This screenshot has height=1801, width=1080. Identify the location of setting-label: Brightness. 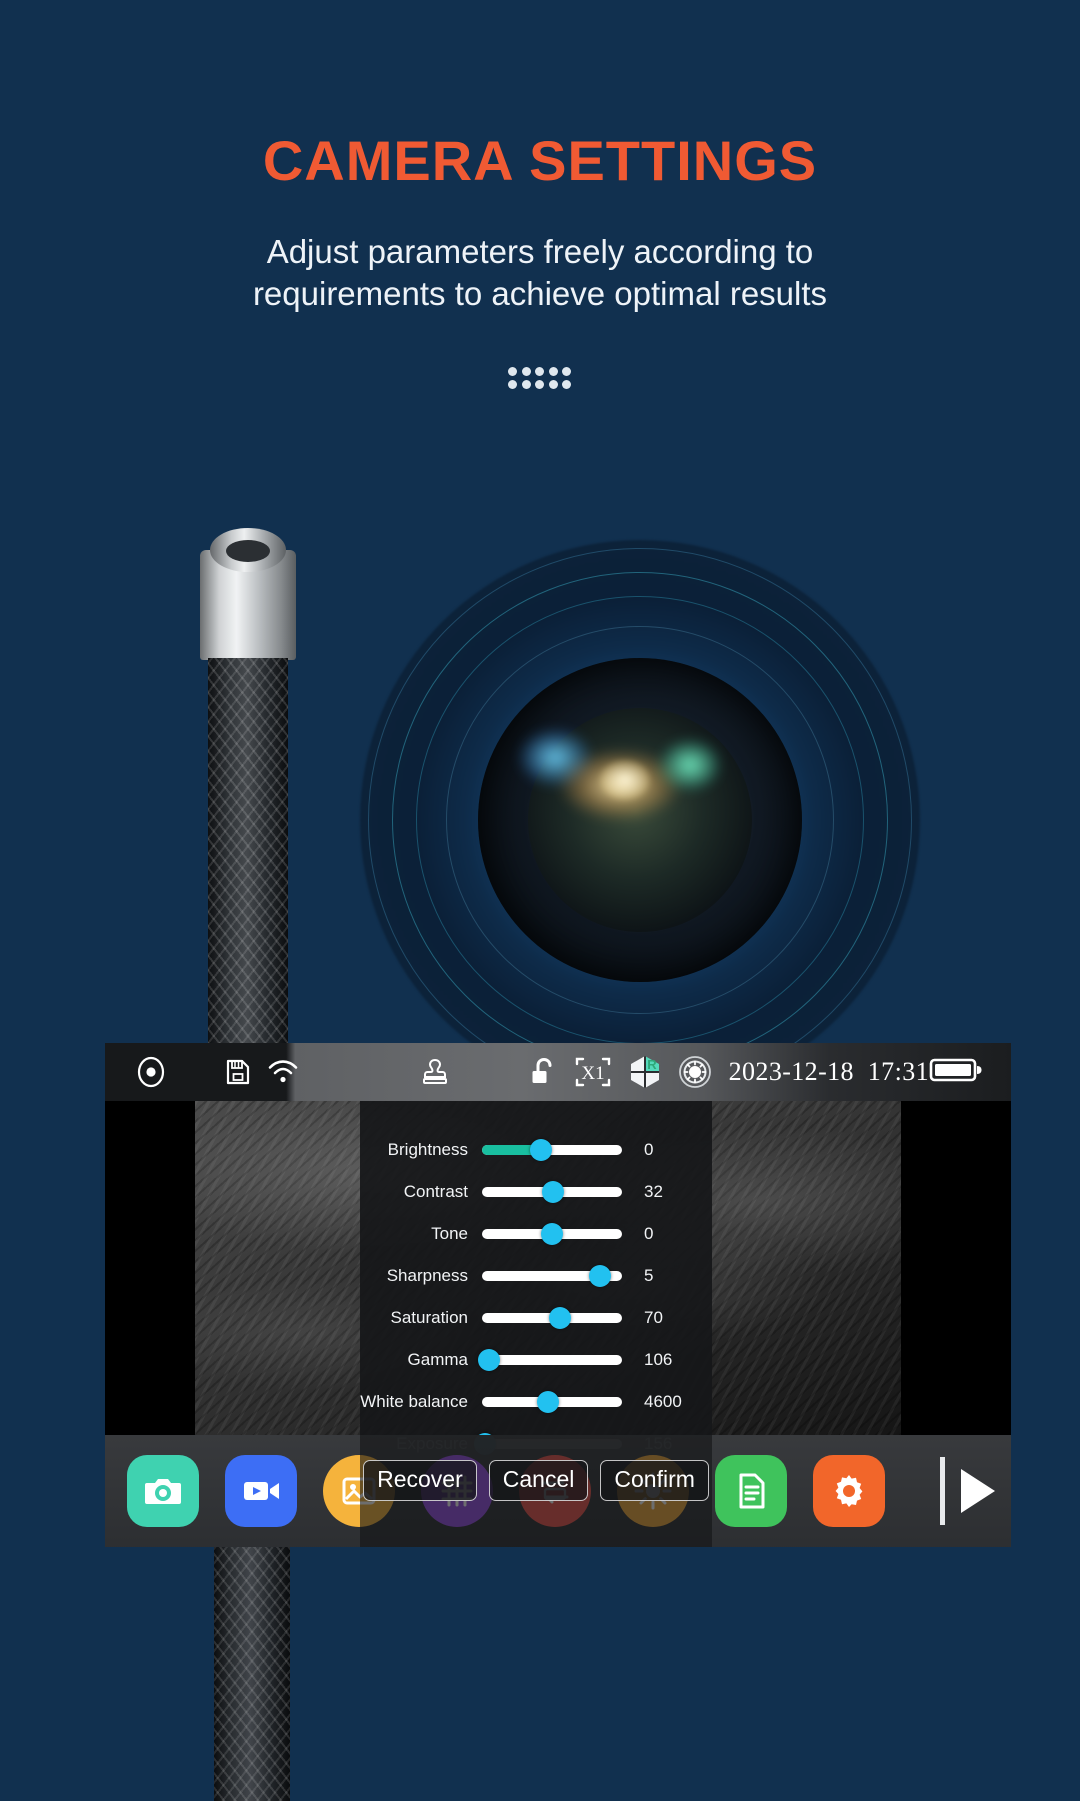
(427, 1149).